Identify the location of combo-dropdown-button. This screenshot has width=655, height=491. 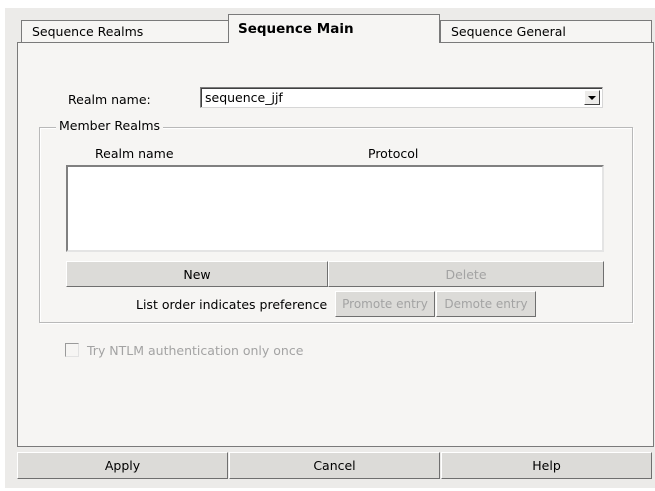
(592, 97).